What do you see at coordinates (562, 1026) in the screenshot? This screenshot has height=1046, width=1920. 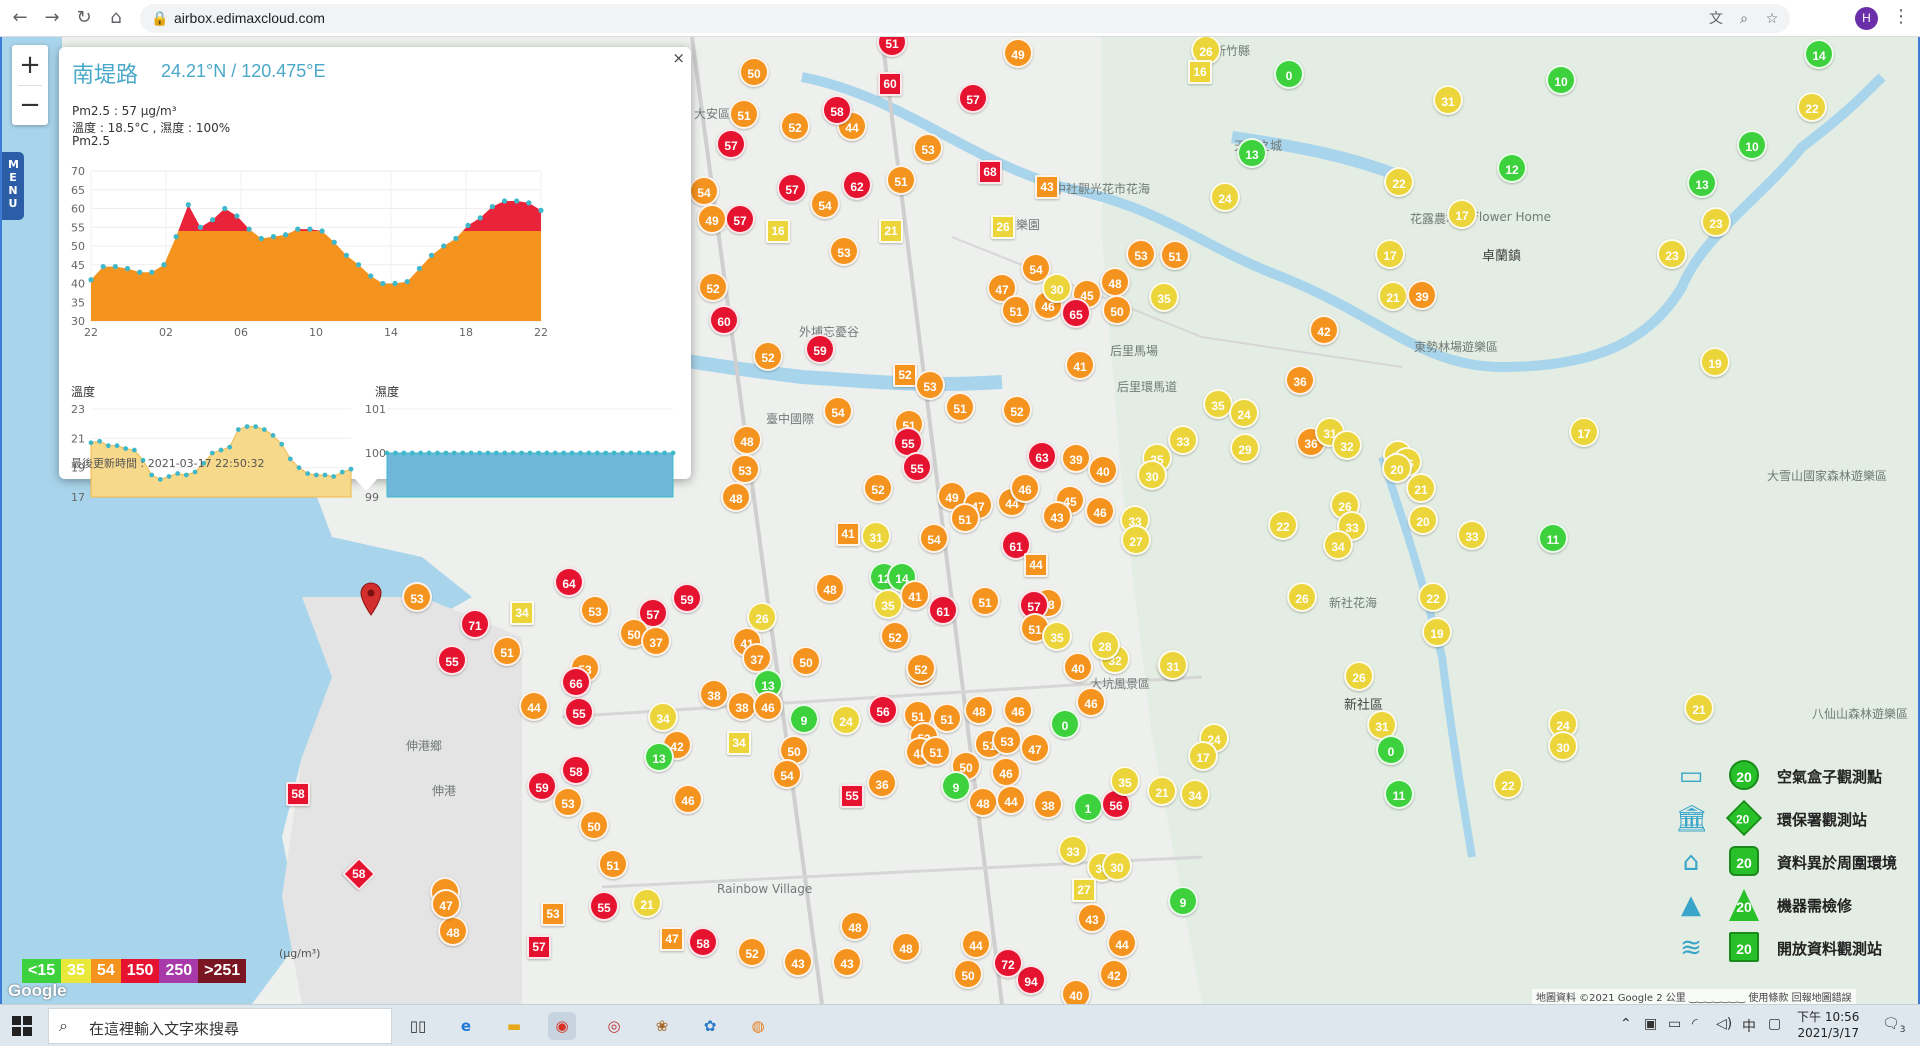 I see `chrome-icon: ◉` at bounding box center [562, 1026].